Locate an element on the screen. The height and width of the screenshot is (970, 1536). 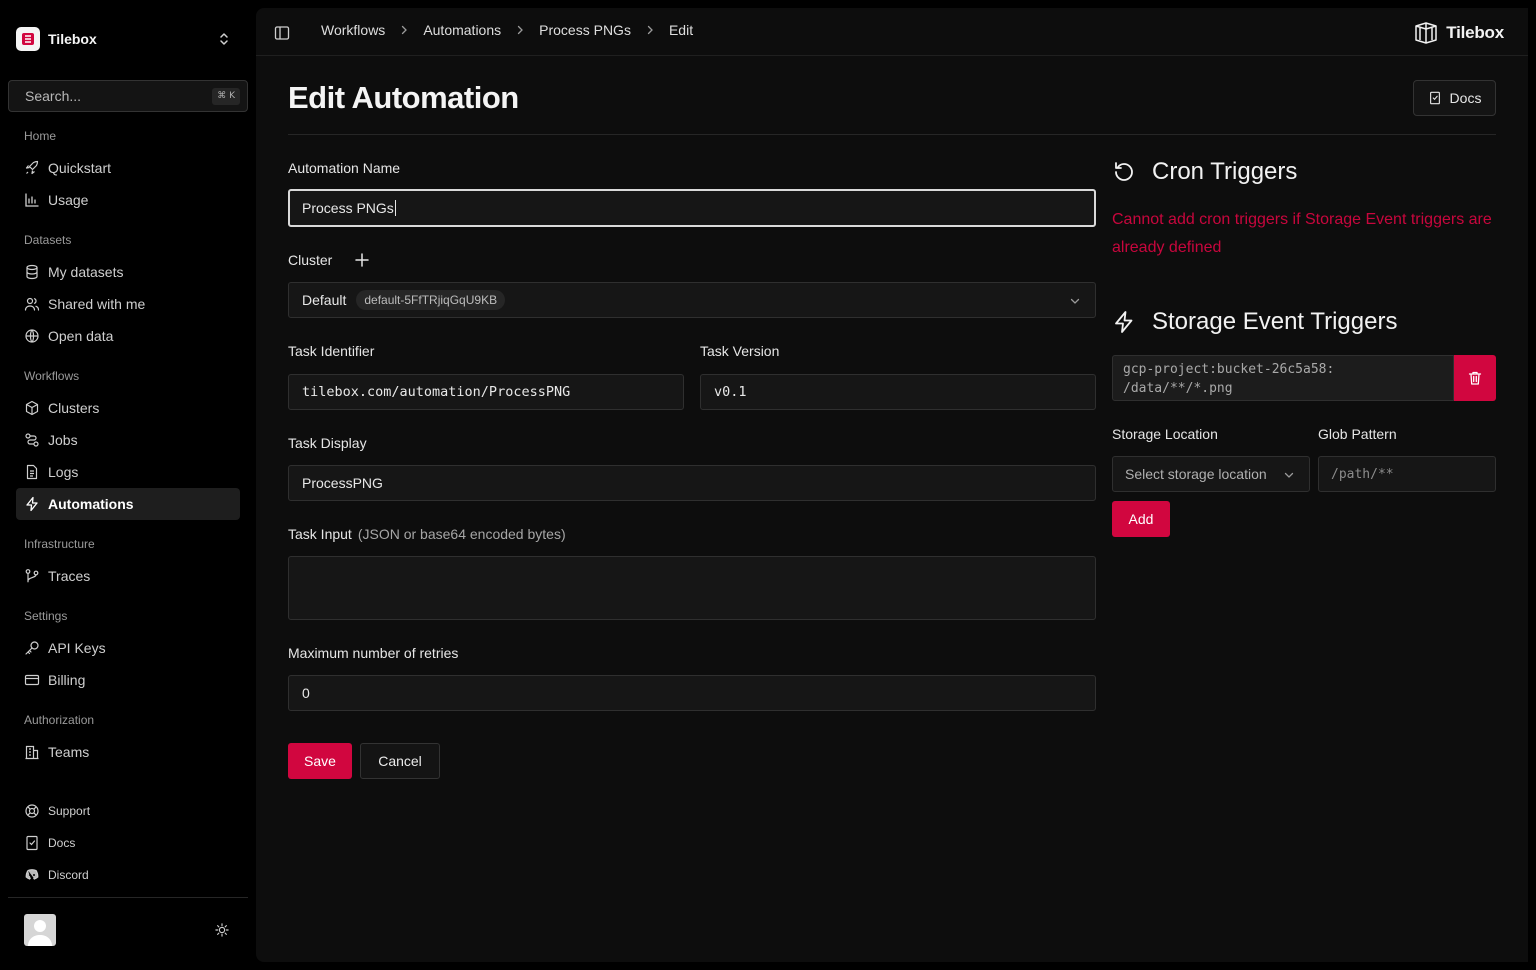
sidebar-item-logs: Logs is located at coordinates (128, 472).